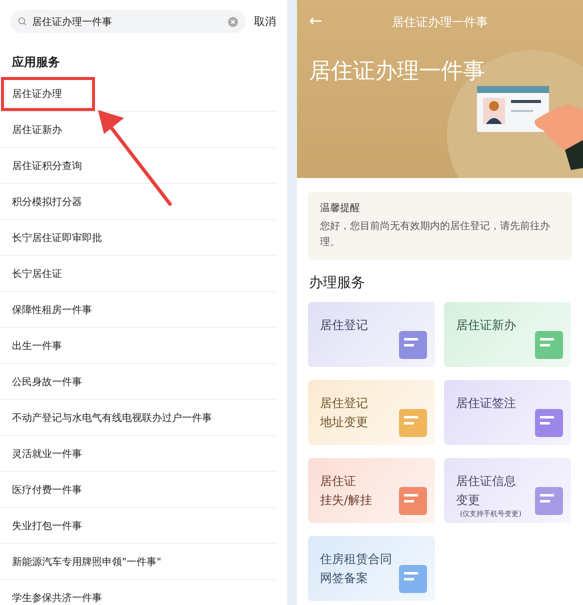 Image resolution: width=583 pixels, height=605 pixels. What do you see at coordinates (486, 403) in the screenshot?
I see `service-label: 居住证签注` at bounding box center [486, 403].